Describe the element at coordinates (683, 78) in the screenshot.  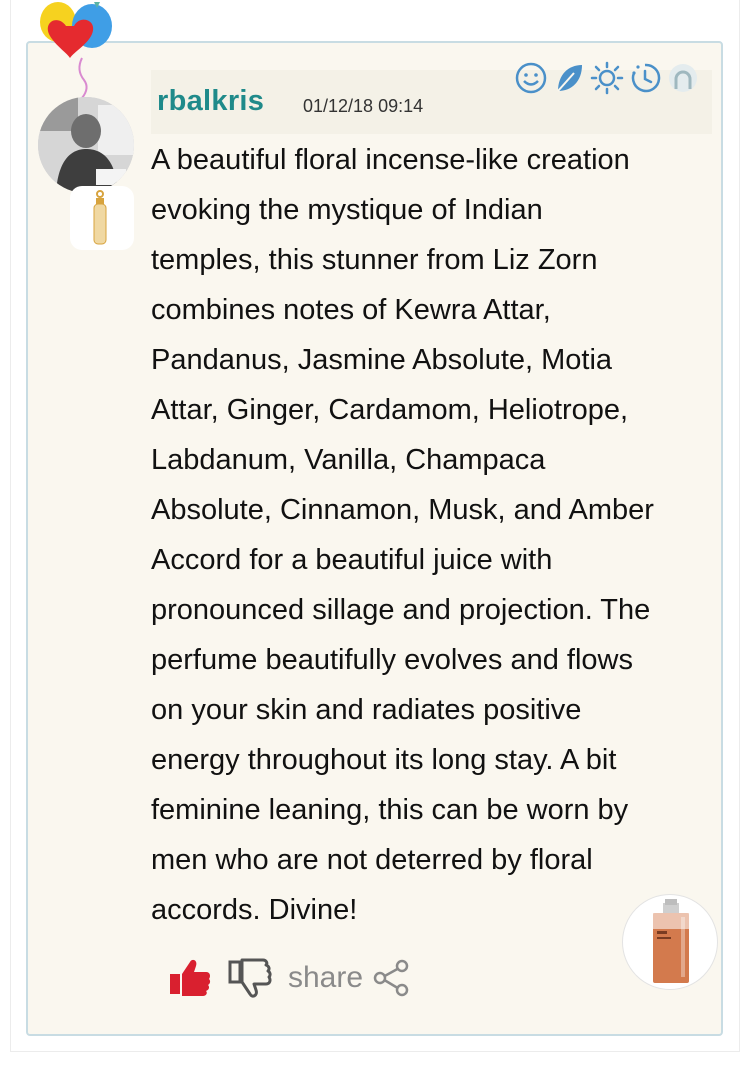
I see `person-icon` at that location.